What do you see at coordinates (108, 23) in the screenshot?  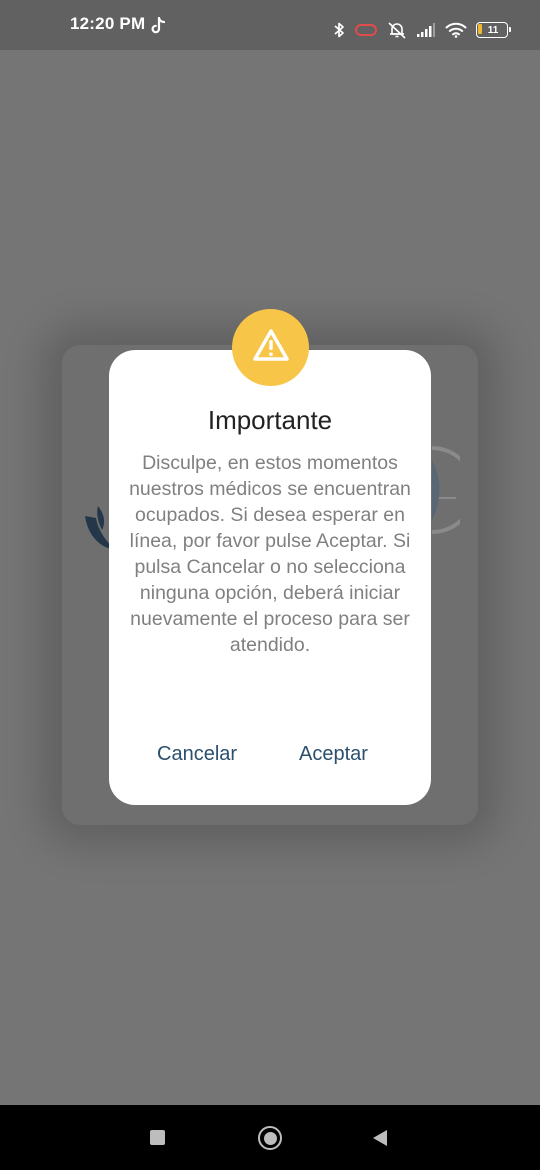 I see `status-time: 12:20 PM` at bounding box center [108, 23].